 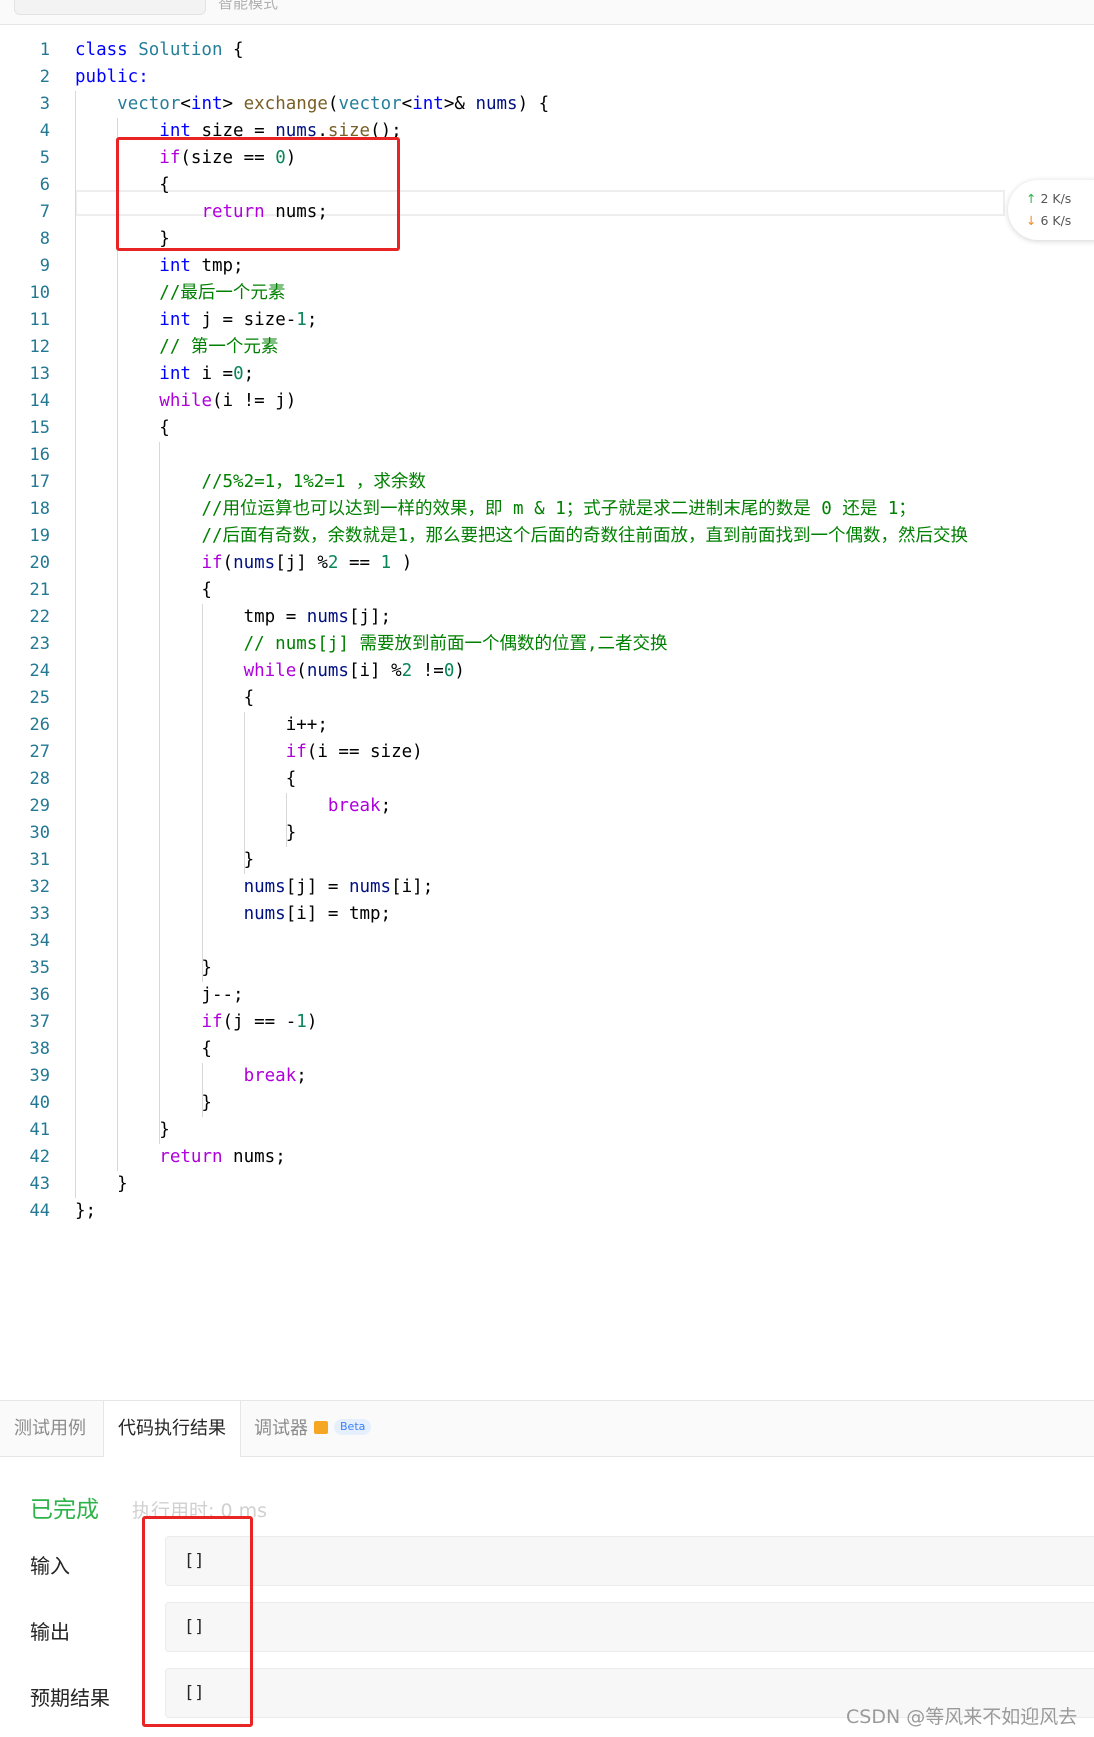 I want to click on code-line: 37 if(j == -1), so click(x=547, y=1022).